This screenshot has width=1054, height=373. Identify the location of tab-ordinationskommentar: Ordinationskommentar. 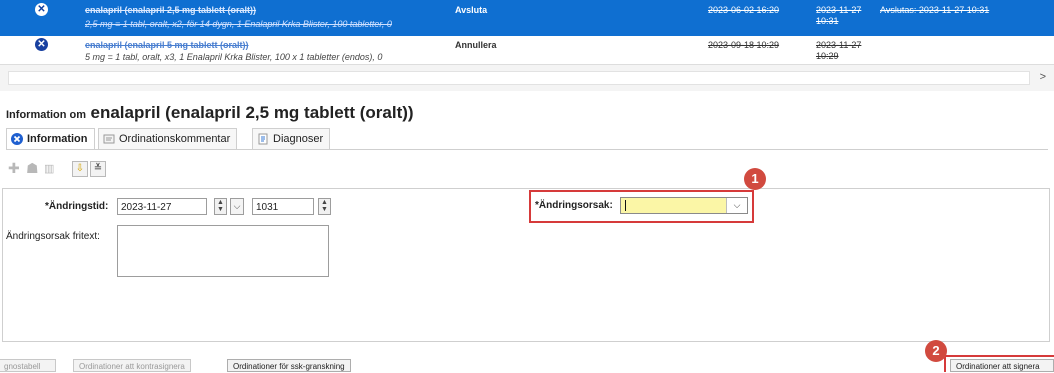
(168, 139).